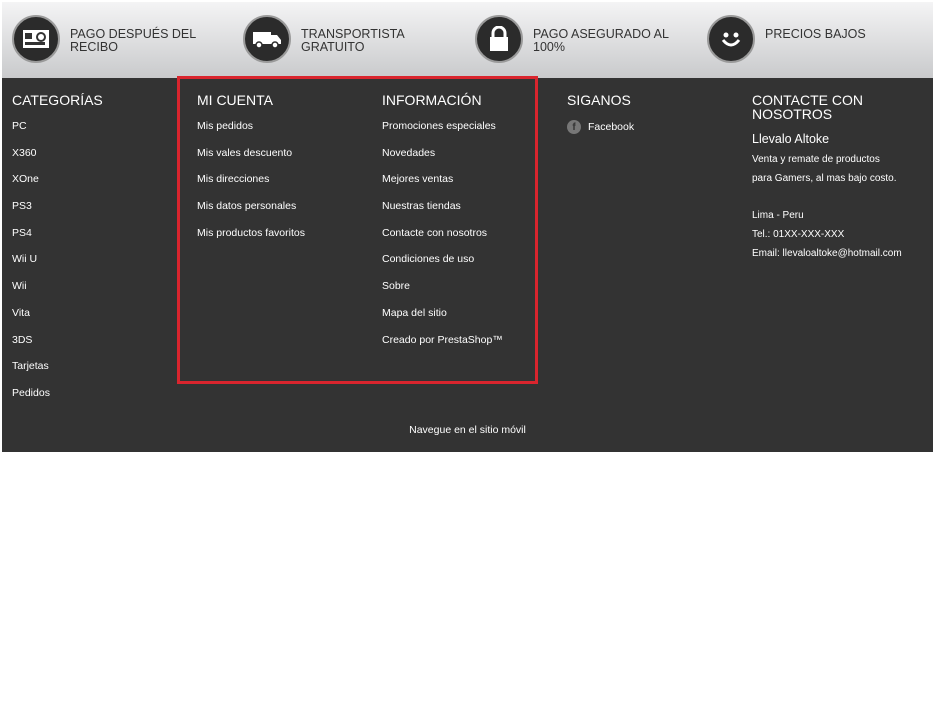 Image resolution: width=934 pixels, height=726 pixels. I want to click on store-phone: Tel.: 01XX-XXX-XXX, so click(798, 234).